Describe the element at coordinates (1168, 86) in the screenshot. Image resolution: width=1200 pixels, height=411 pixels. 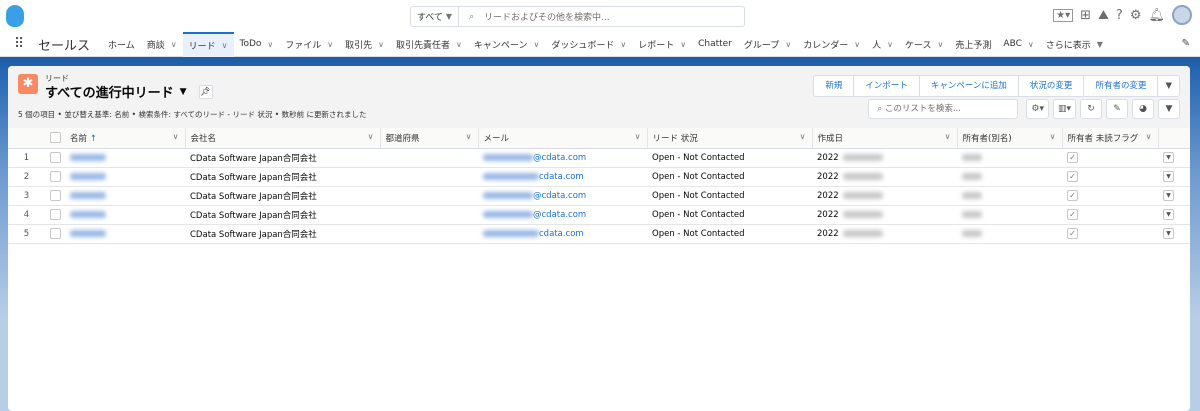
I see `more-actions-chevron-icon: ▼` at that location.